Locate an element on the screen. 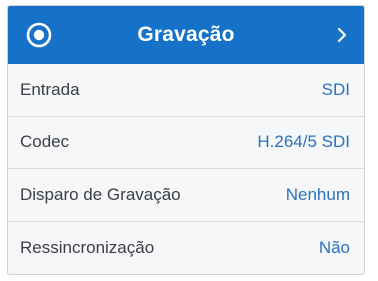  chevron-right-icon is located at coordinates (342, 35).